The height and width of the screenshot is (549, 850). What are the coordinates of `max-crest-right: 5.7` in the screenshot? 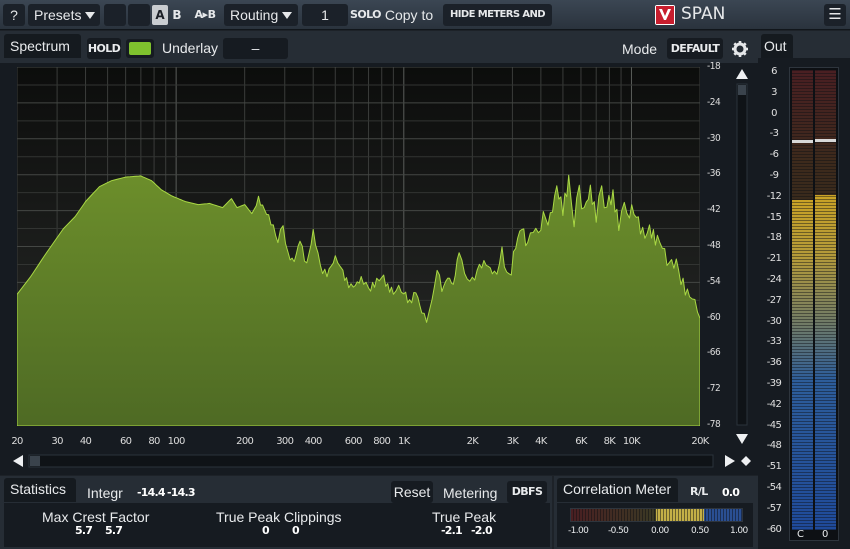 It's located at (114, 530).